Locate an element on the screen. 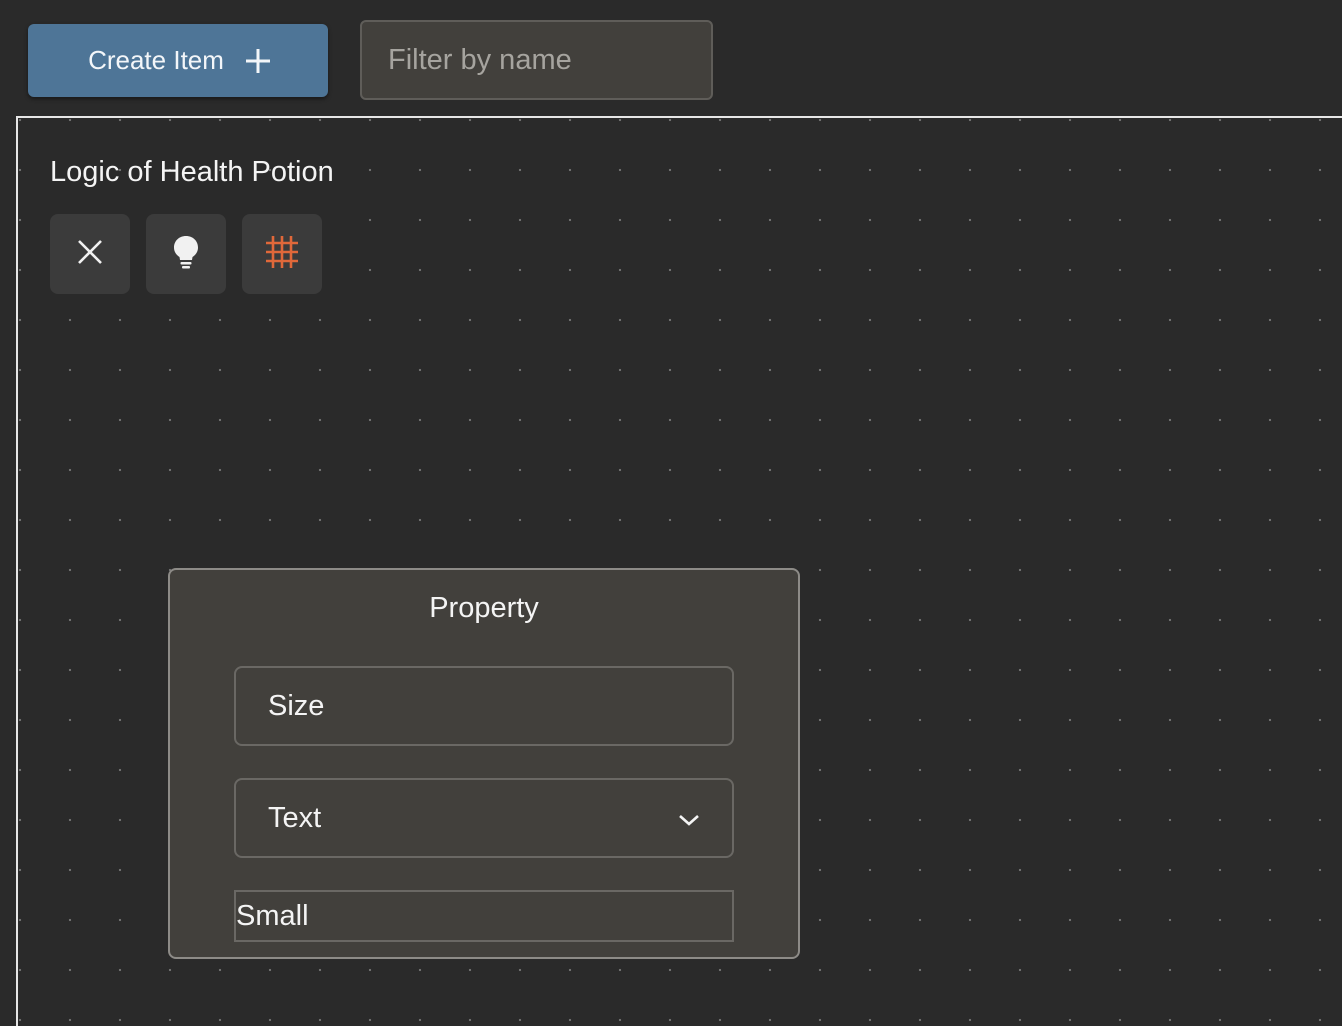 The height and width of the screenshot is (1026, 1342). property-type-select: Text is located at coordinates (484, 818).